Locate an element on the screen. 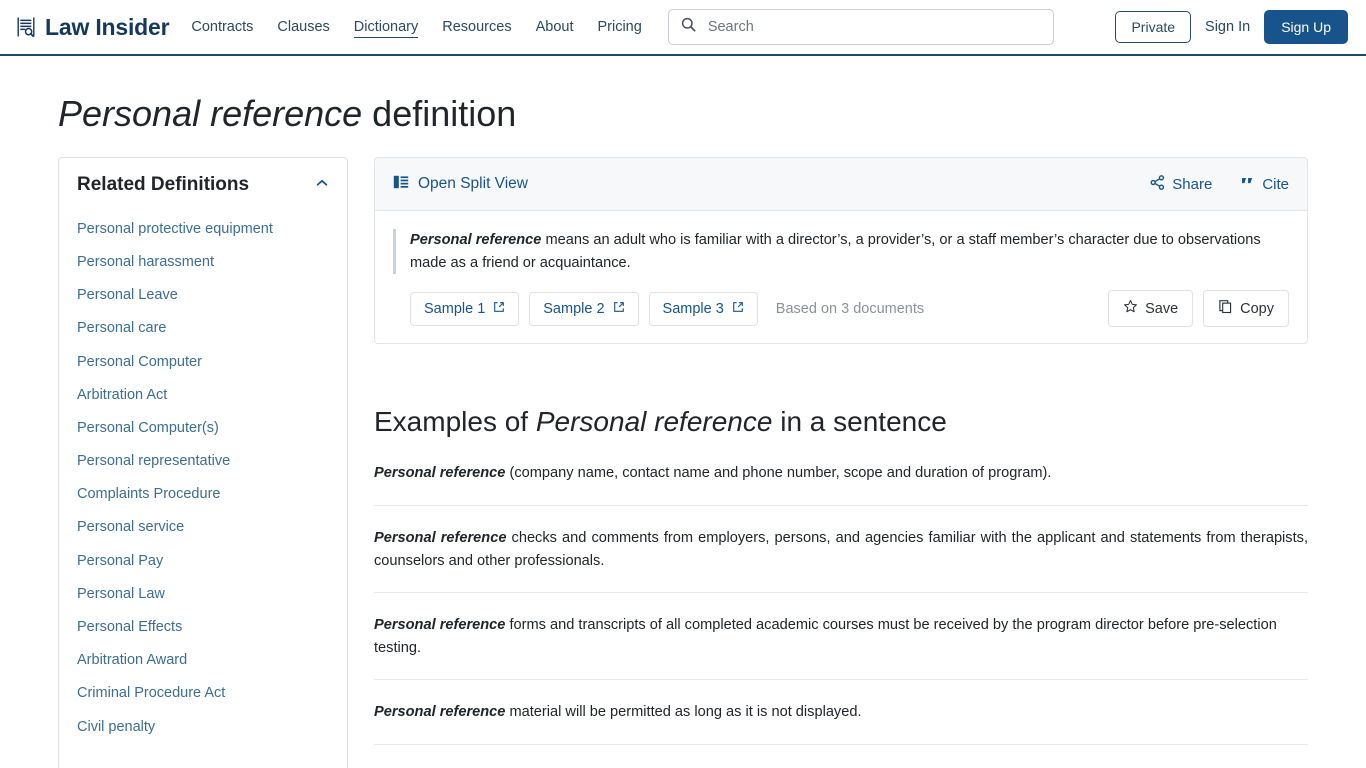 Image resolution: width=1366 pixels, height=768 pixels. sidebar-item-arbitration-act: Arbitration Act is located at coordinates (203, 394).